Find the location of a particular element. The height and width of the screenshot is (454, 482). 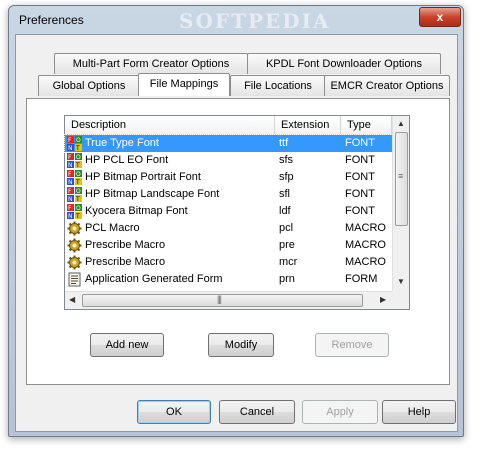

list-item: F O N T HP Bitmap Landscape Font sfl FONT is located at coordinates (228, 194).